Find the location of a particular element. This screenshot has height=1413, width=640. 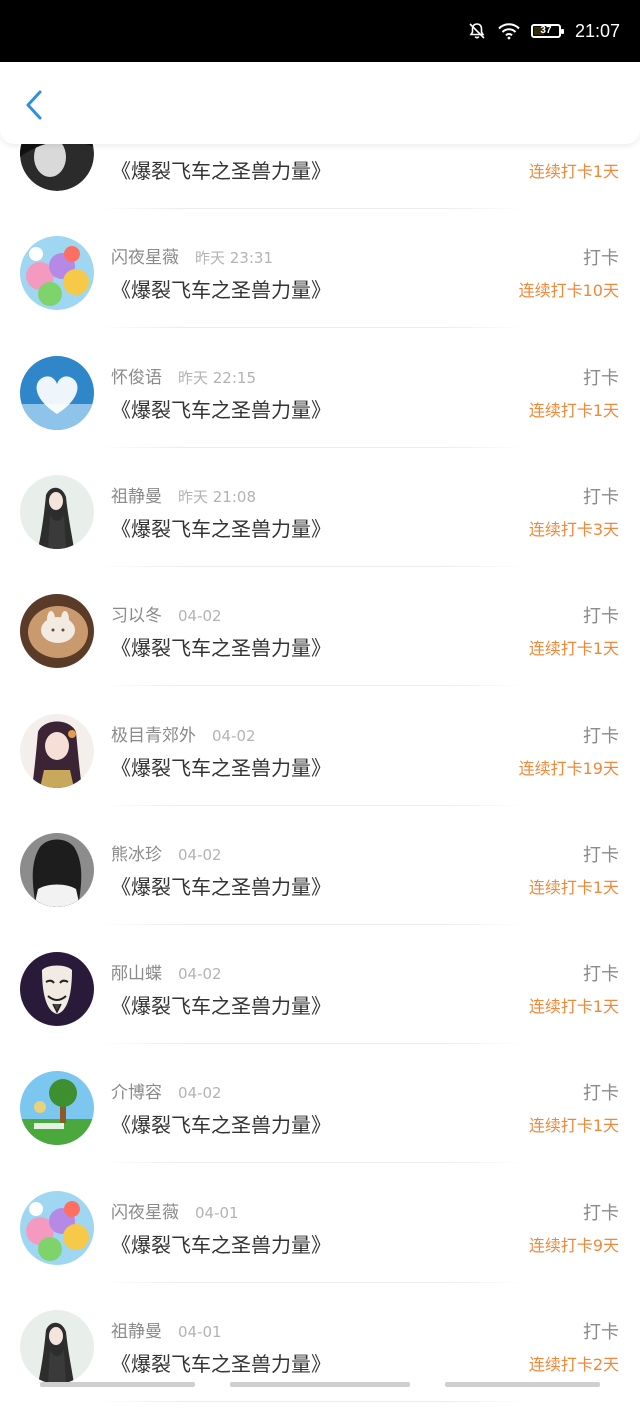

list-item: 怀俊语 昨天 22:15 《爆裂飞车之圣兽力量》 打卡连续打卡1天 is located at coordinates (320, 399).